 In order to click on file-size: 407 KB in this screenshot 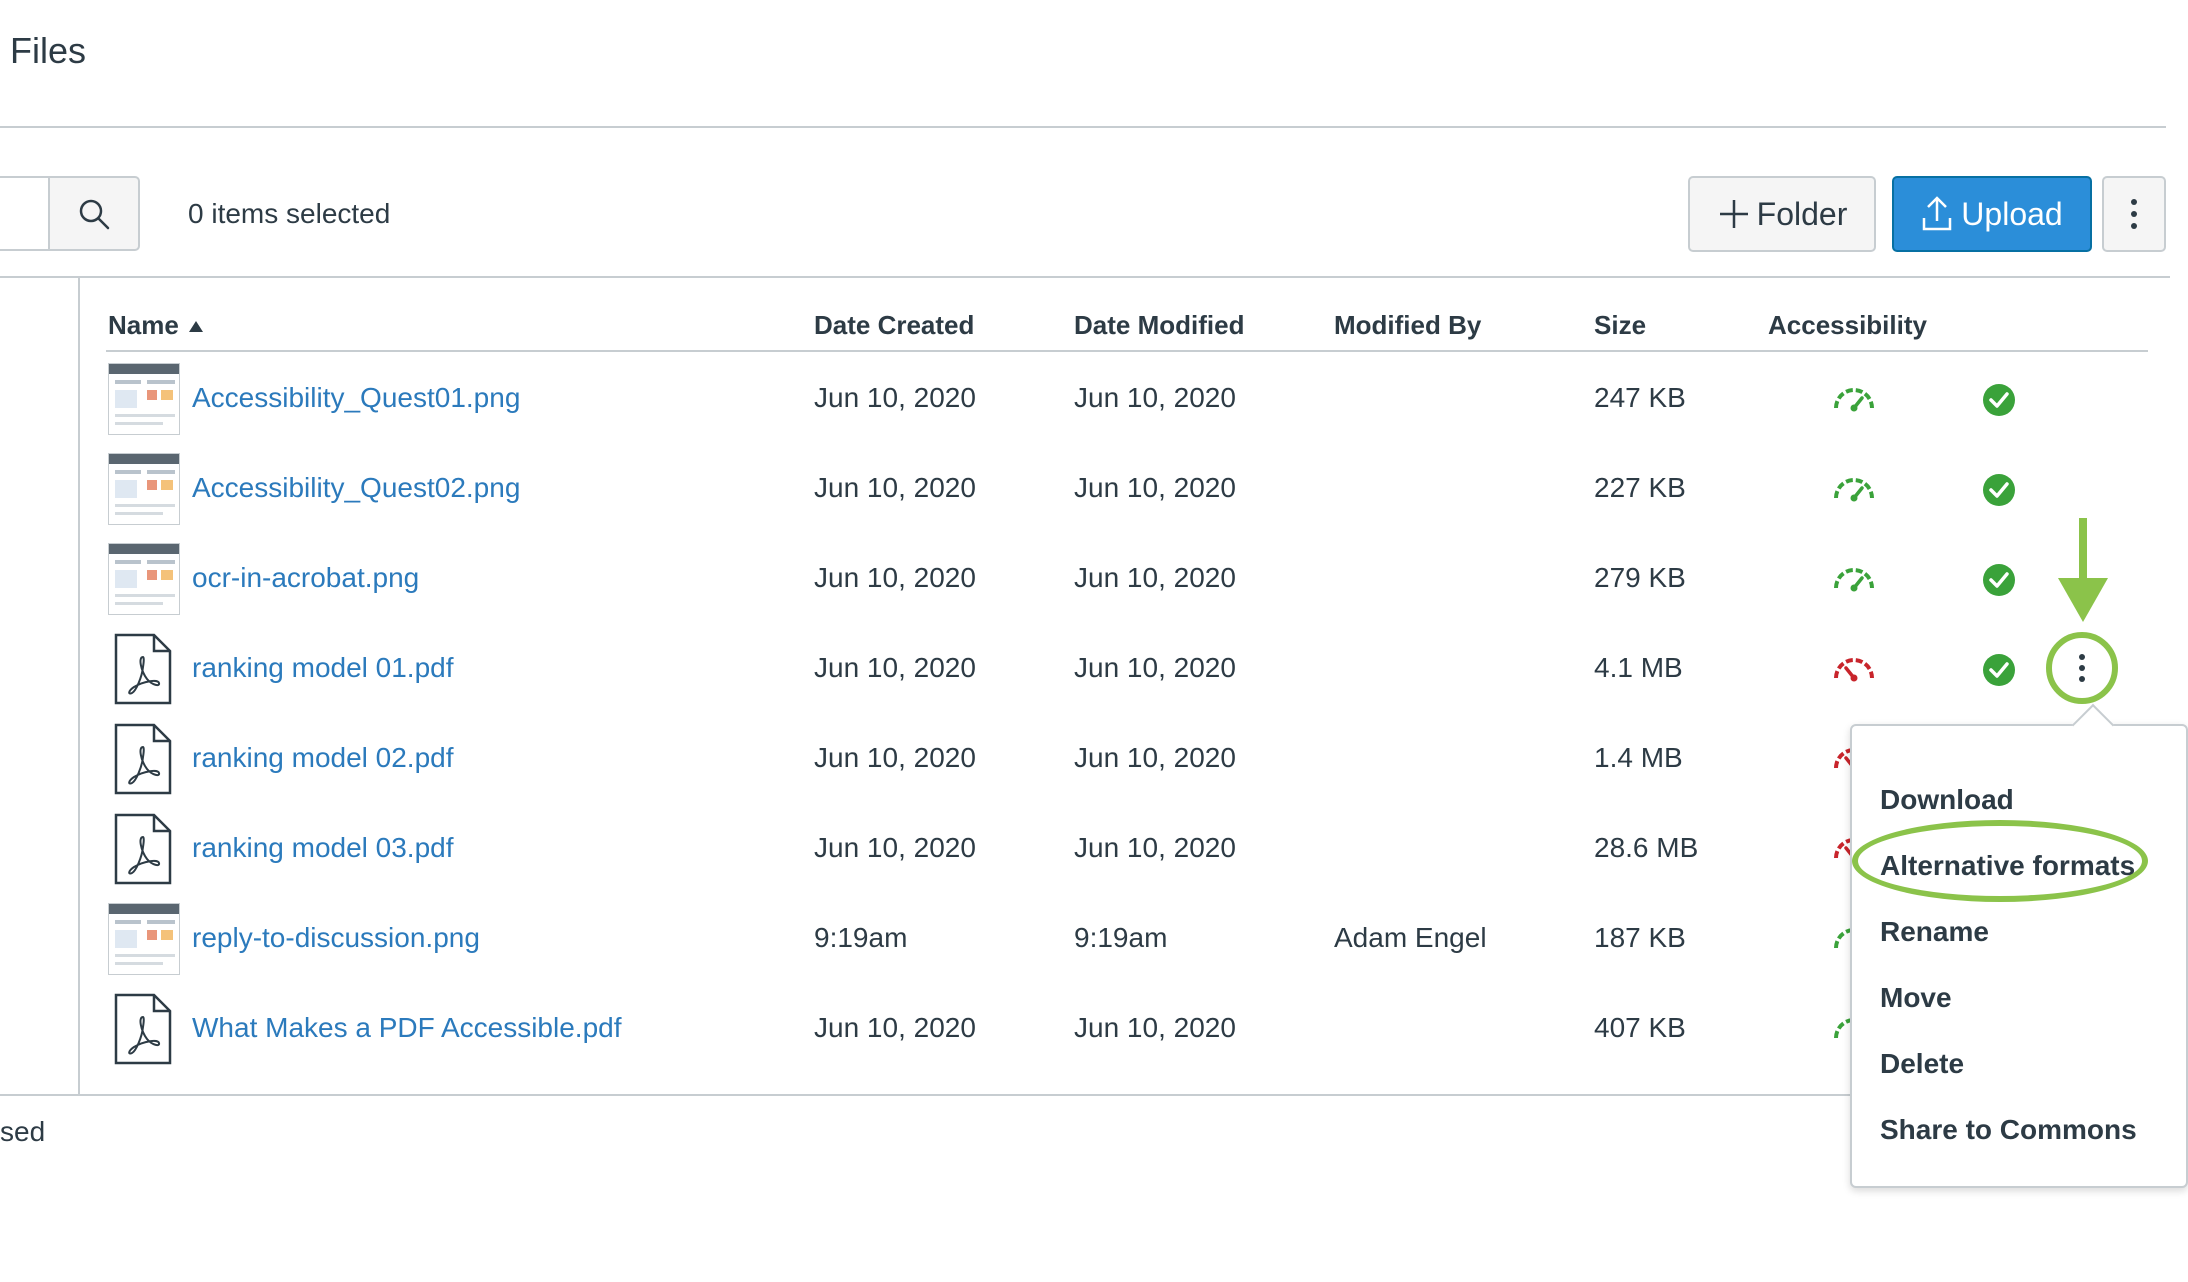, I will do `click(1640, 1027)`.